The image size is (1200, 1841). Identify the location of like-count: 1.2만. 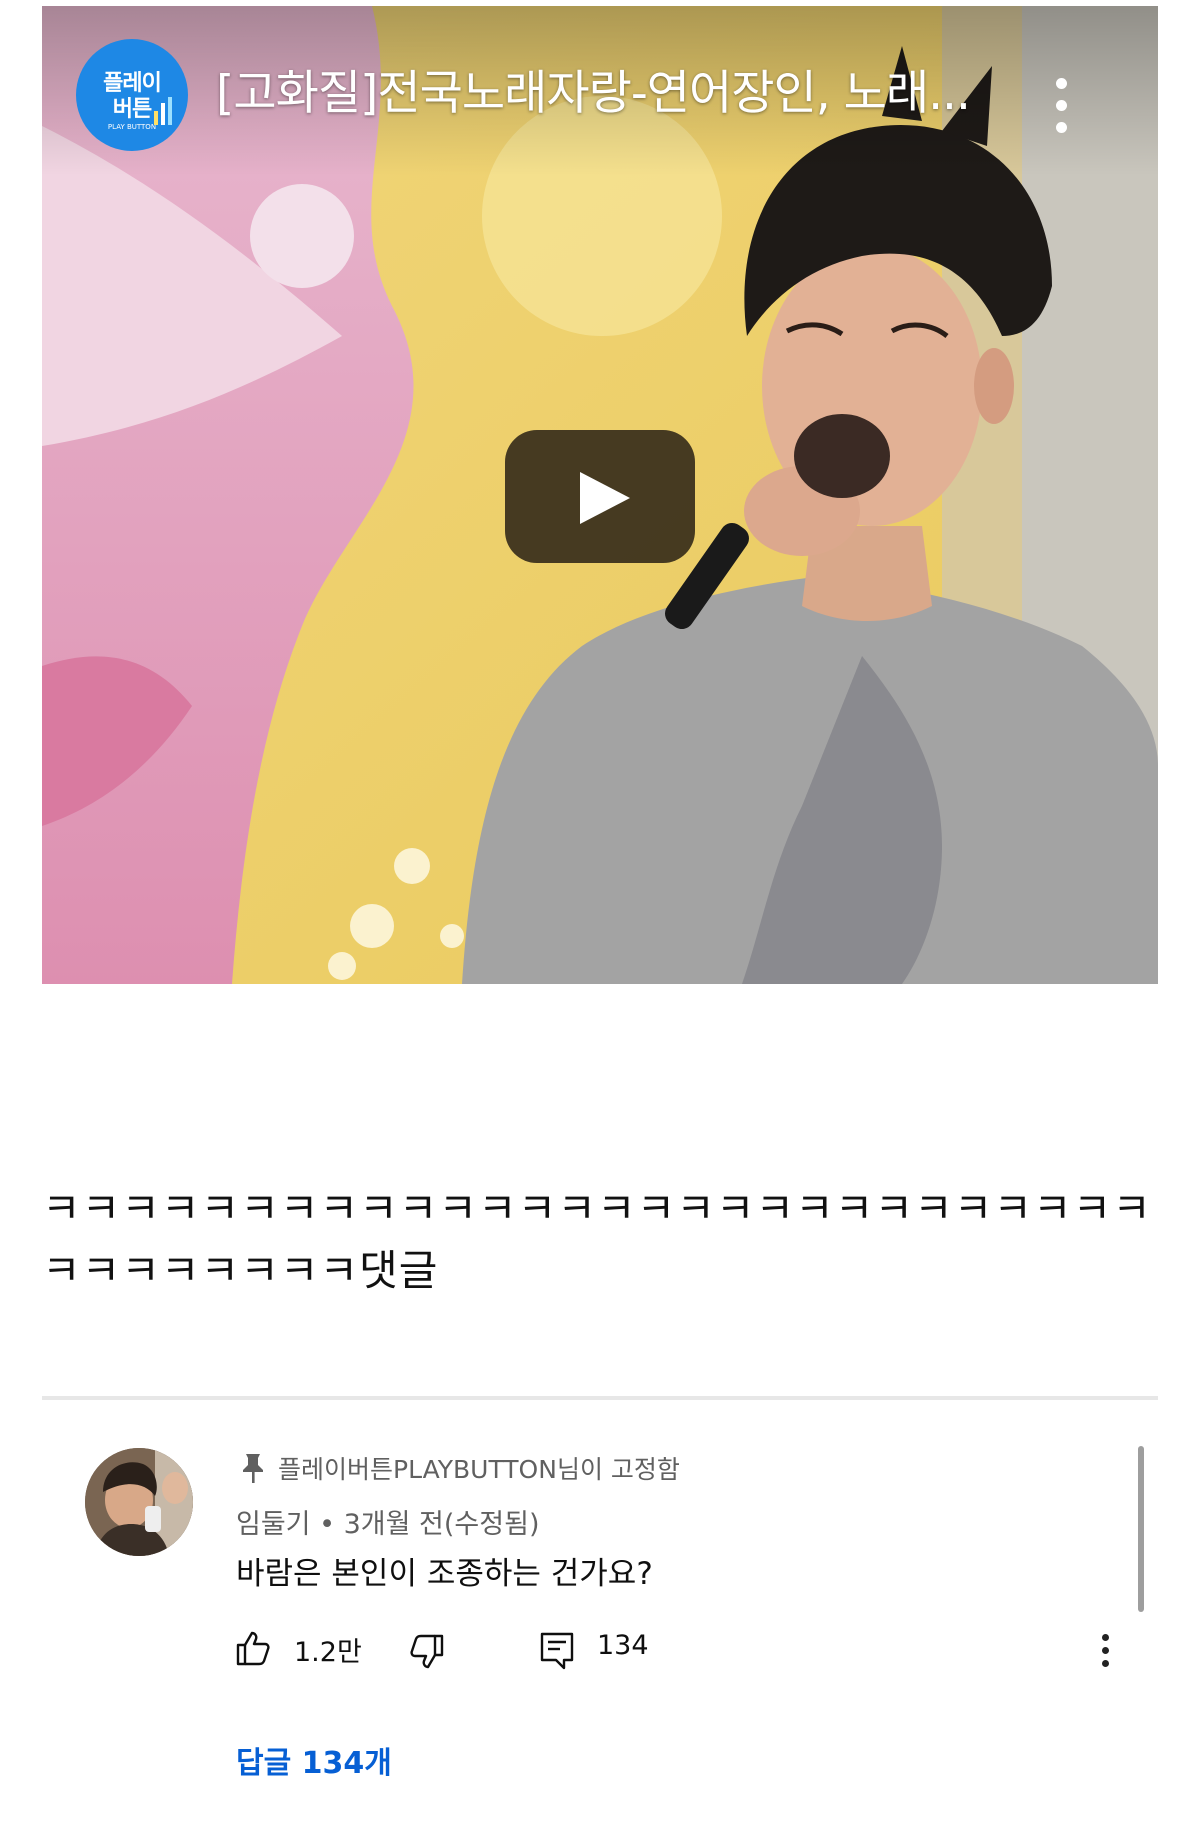
(328, 1652).